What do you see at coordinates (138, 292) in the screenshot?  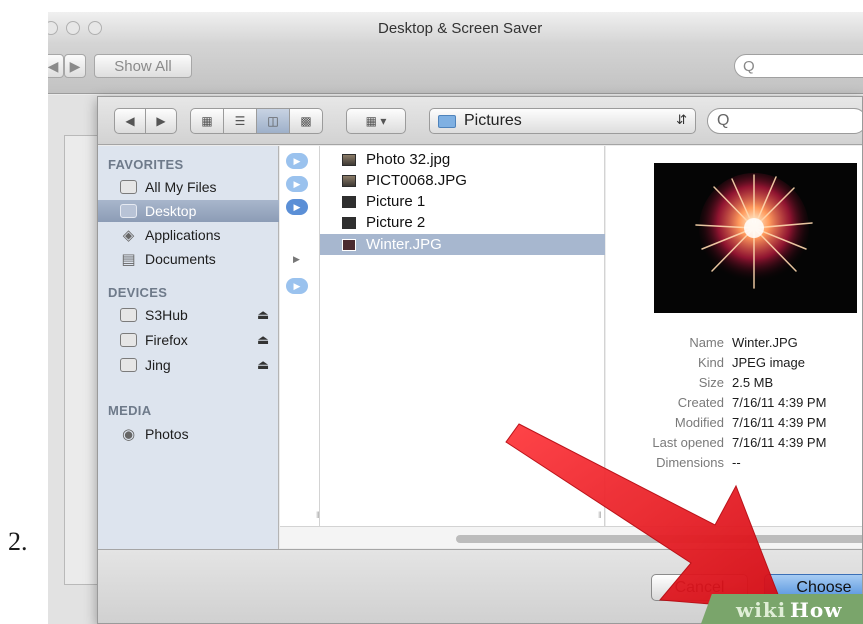 I see `devices-header: DEVICES` at bounding box center [138, 292].